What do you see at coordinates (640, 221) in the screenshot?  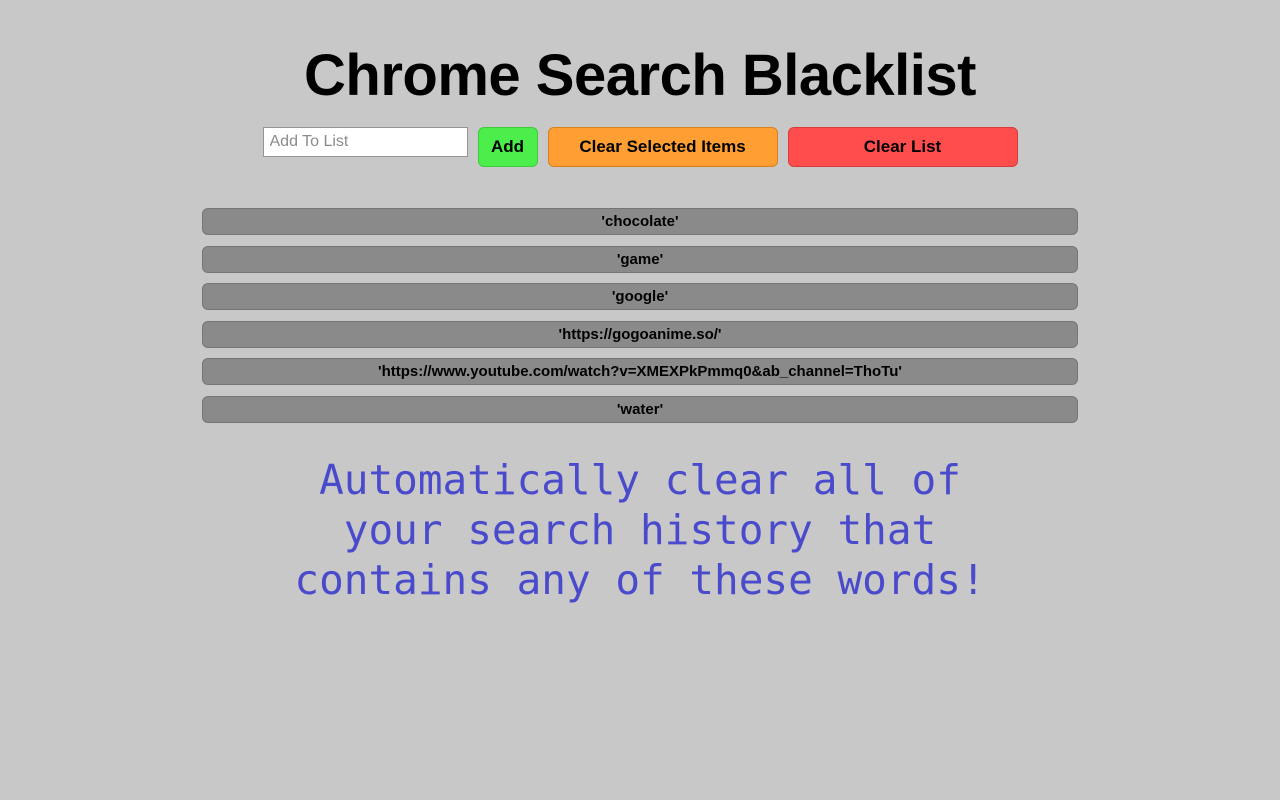 I see `list-item: 'chocolate'` at bounding box center [640, 221].